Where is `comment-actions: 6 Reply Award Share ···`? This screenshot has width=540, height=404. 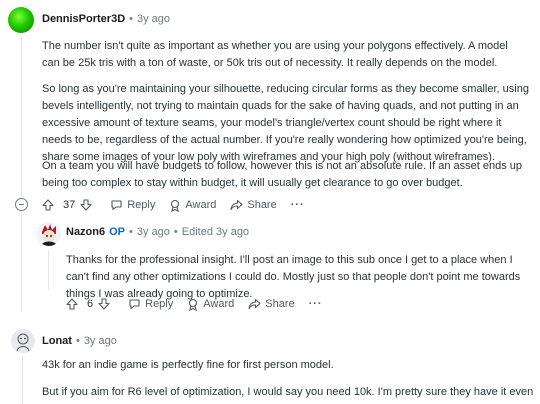
comment-actions: 6 Reply Award Share ··· is located at coordinates (201, 304).